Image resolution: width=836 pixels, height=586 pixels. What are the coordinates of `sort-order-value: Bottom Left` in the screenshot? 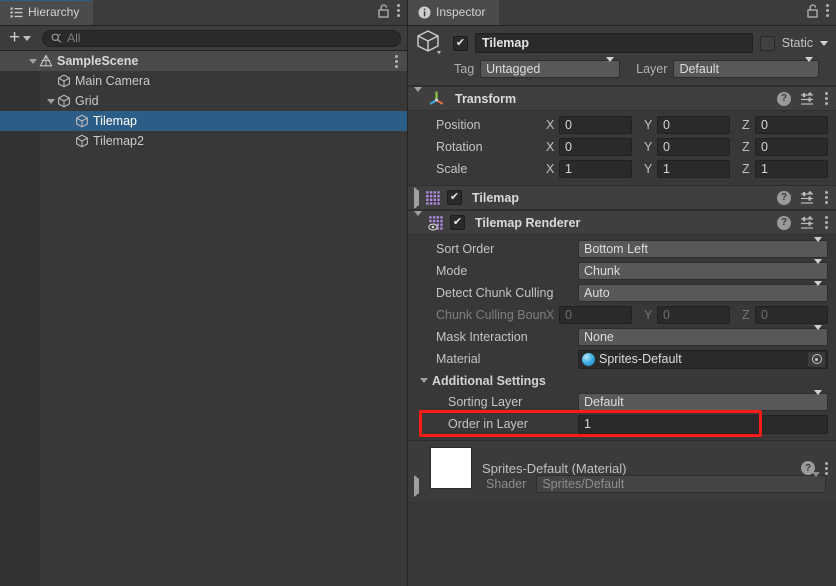 It's located at (616, 249).